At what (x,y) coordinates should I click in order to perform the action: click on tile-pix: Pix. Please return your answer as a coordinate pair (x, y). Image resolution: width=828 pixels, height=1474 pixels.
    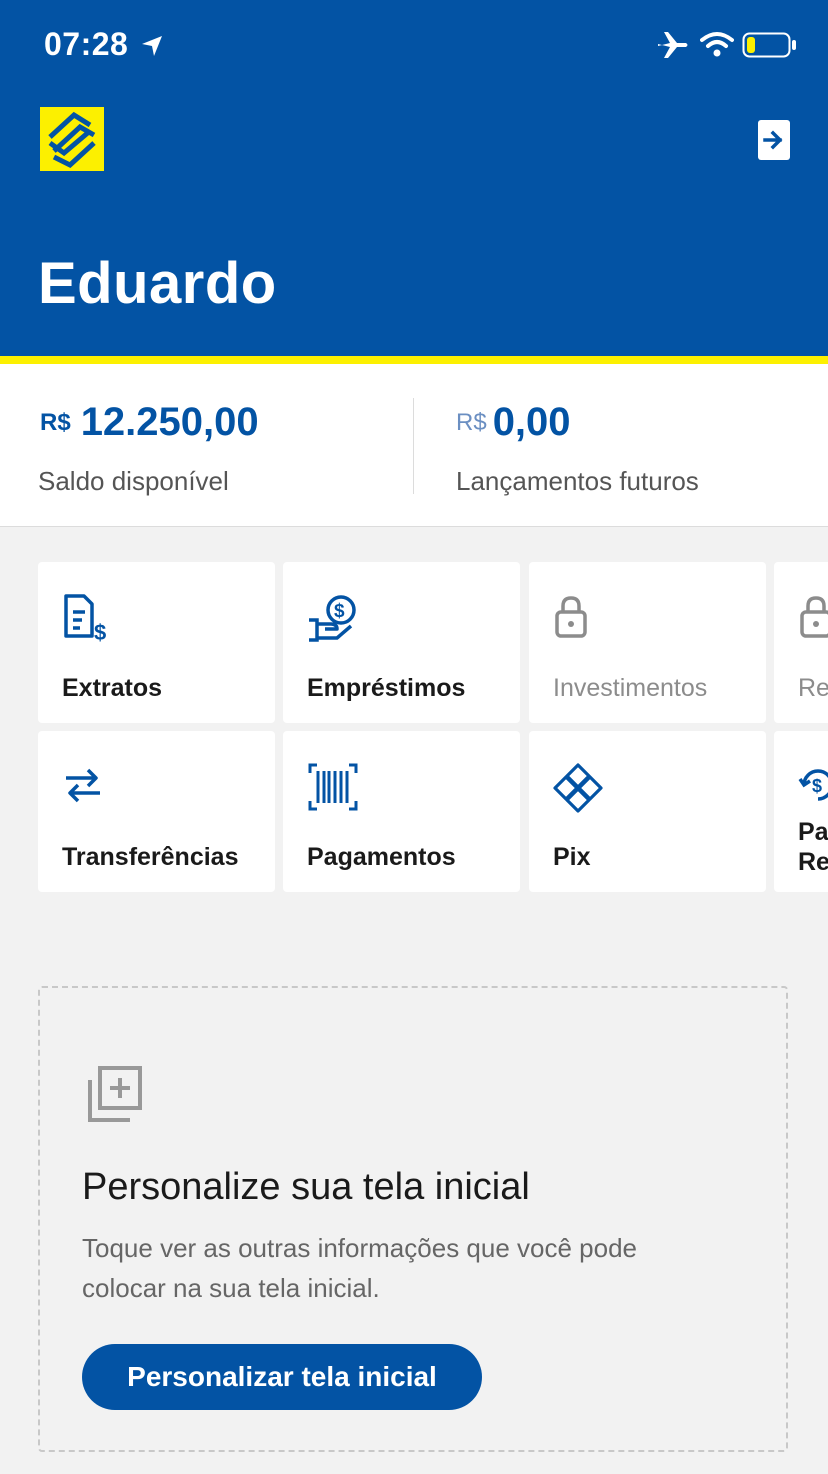
    Looking at the image, I should click on (647, 811).